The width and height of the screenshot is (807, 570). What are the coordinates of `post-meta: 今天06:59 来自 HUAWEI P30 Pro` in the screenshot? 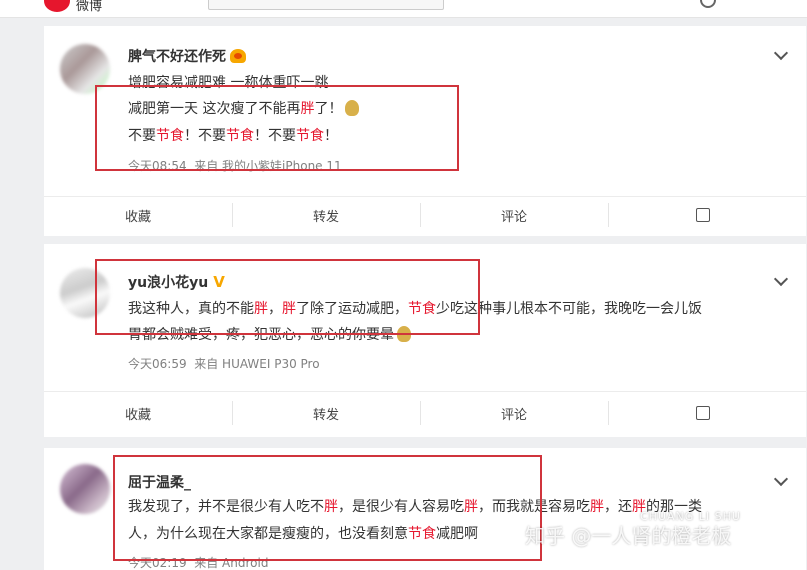 It's located at (224, 363).